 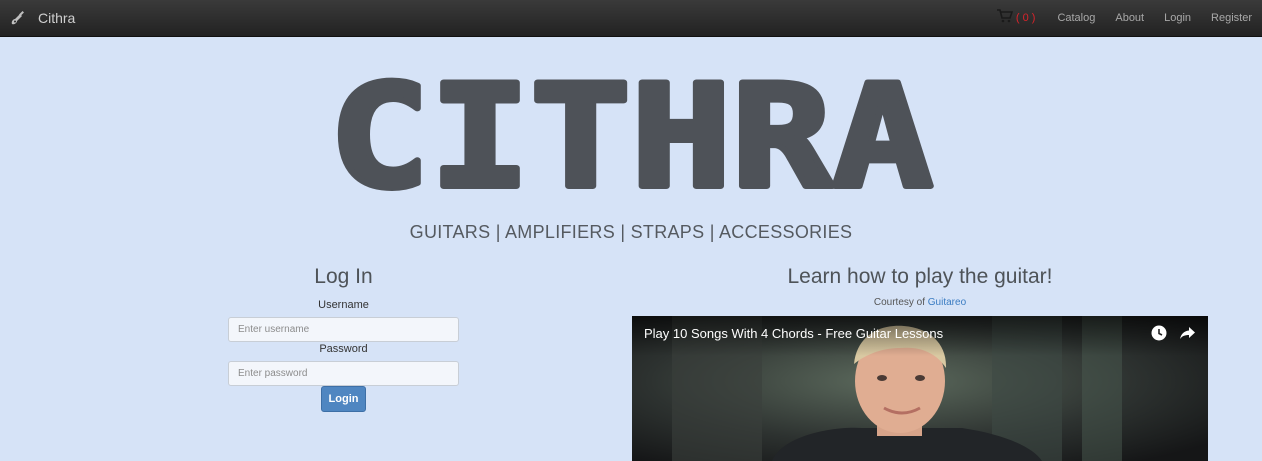 I want to click on svg-text: CITHRA, so click(x=631, y=133).